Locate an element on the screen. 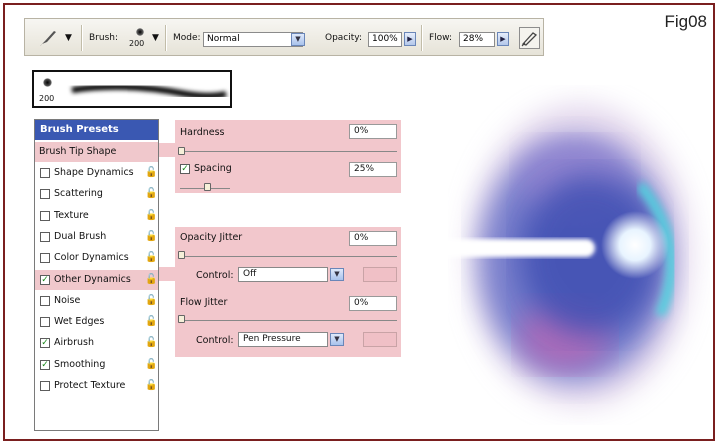 The width and height of the screenshot is (723, 447). brush-setting-item: Texture 🔓 is located at coordinates (96, 216).